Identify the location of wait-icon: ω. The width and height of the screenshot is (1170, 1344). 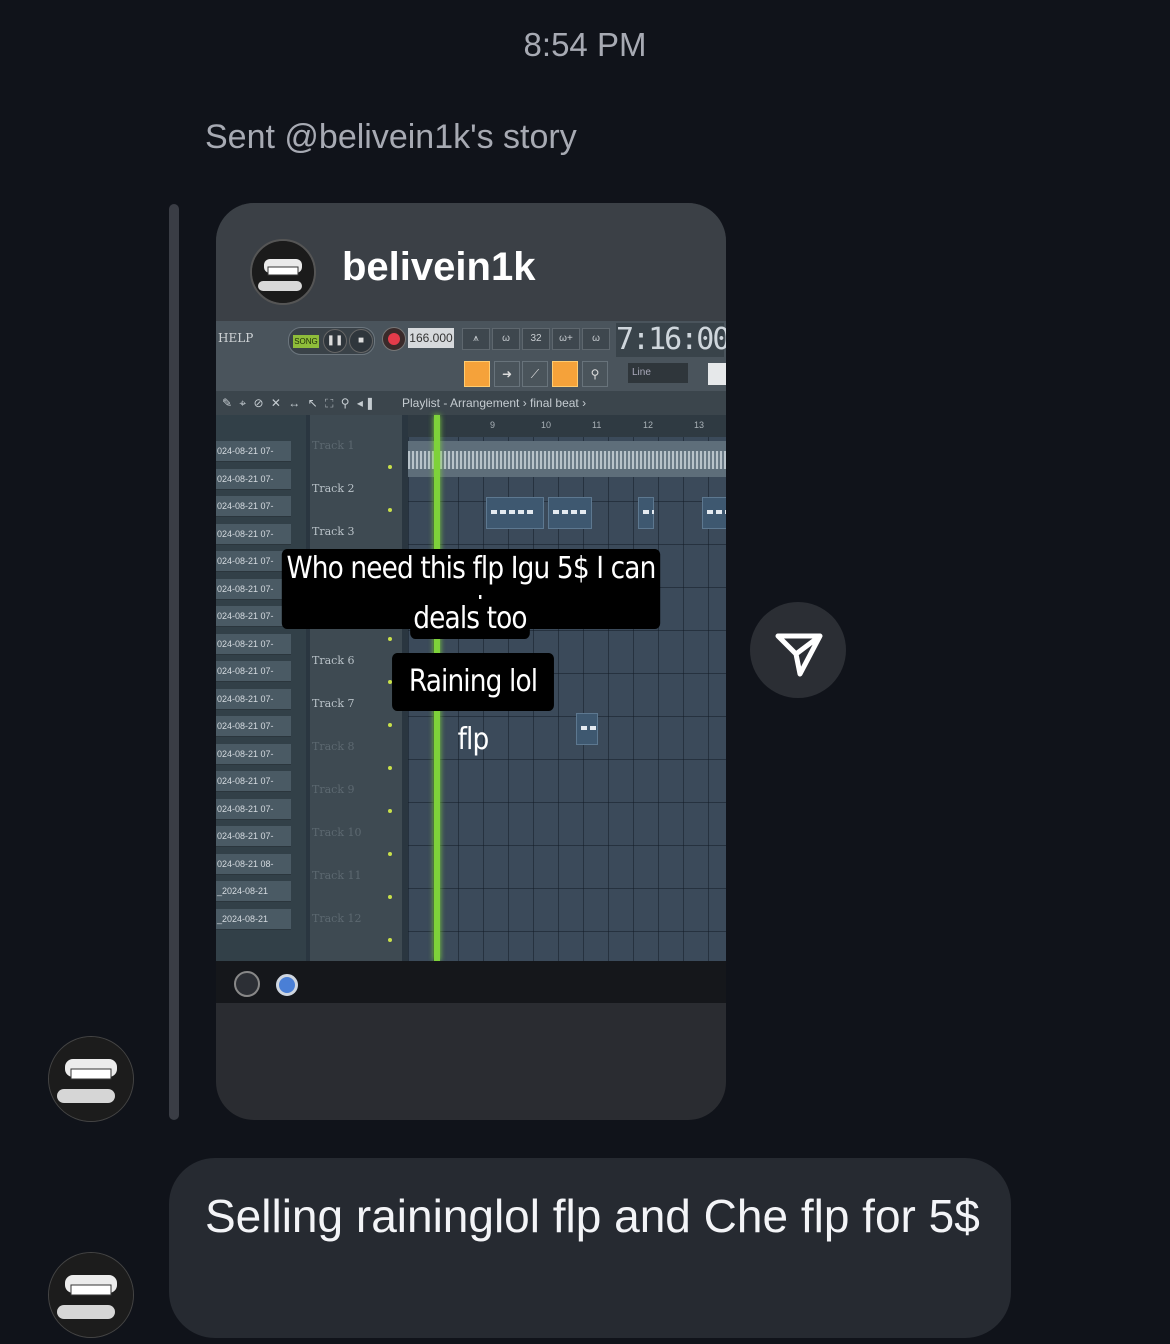
(506, 339).